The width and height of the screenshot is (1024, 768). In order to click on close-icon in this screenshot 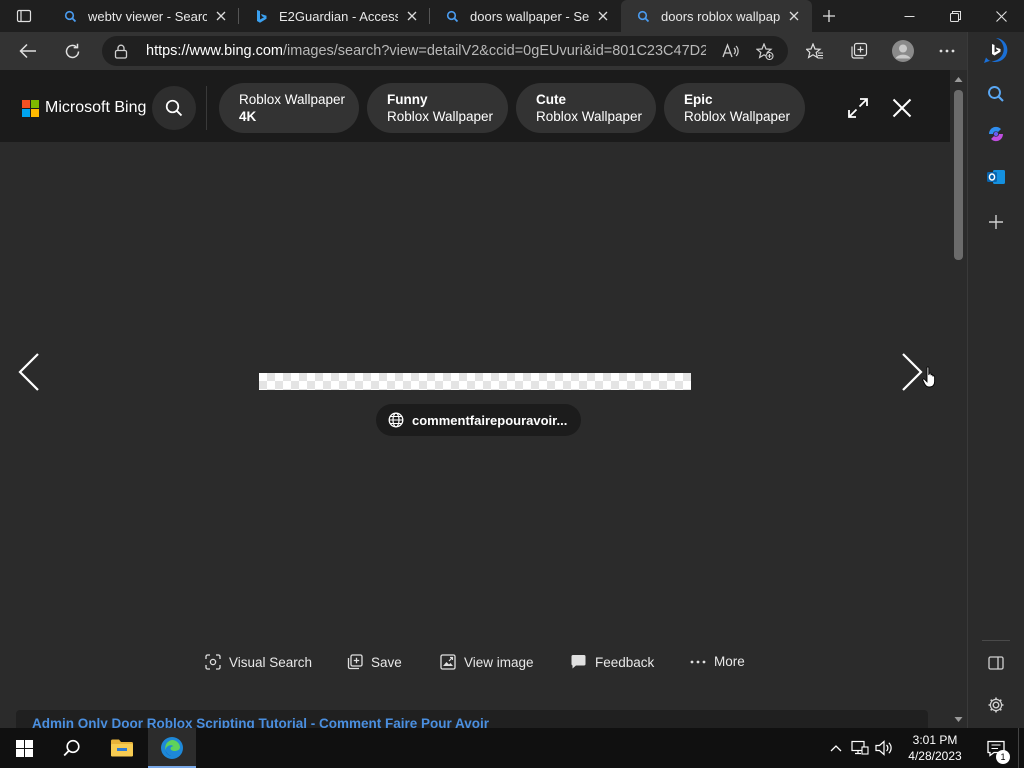, I will do `click(1001, 16)`.